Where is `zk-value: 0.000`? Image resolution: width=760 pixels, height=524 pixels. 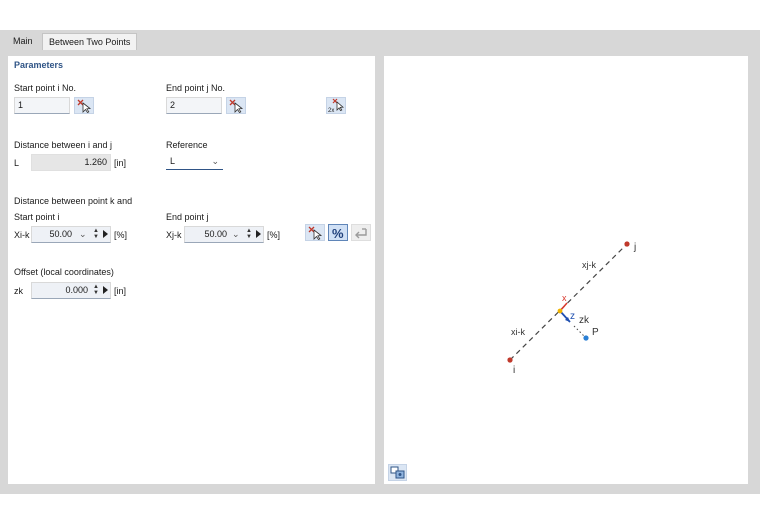 zk-value: 0.000 is located at coordinates (76, 290).